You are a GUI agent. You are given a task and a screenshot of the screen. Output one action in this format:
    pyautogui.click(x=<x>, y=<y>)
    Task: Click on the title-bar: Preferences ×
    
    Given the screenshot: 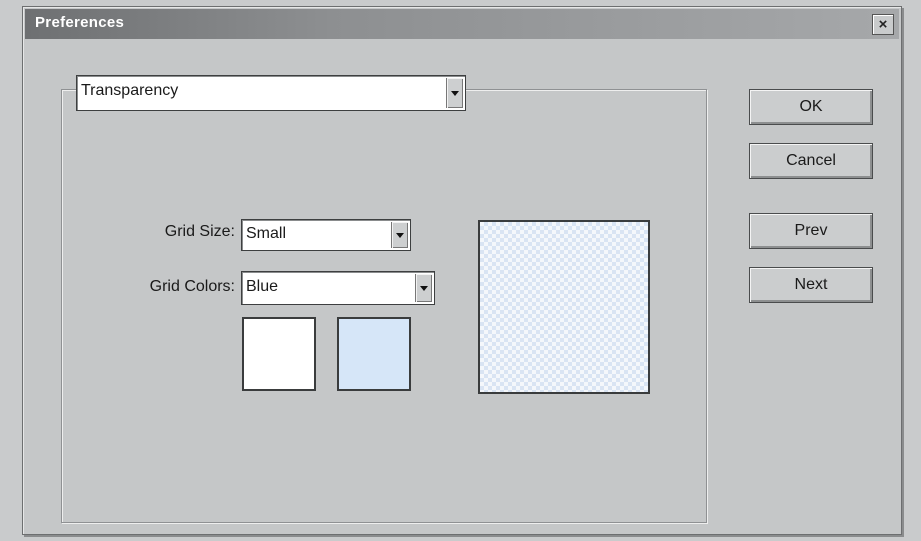 What is the action you would take?
    pyautogui.click(x=462, y=24)
    